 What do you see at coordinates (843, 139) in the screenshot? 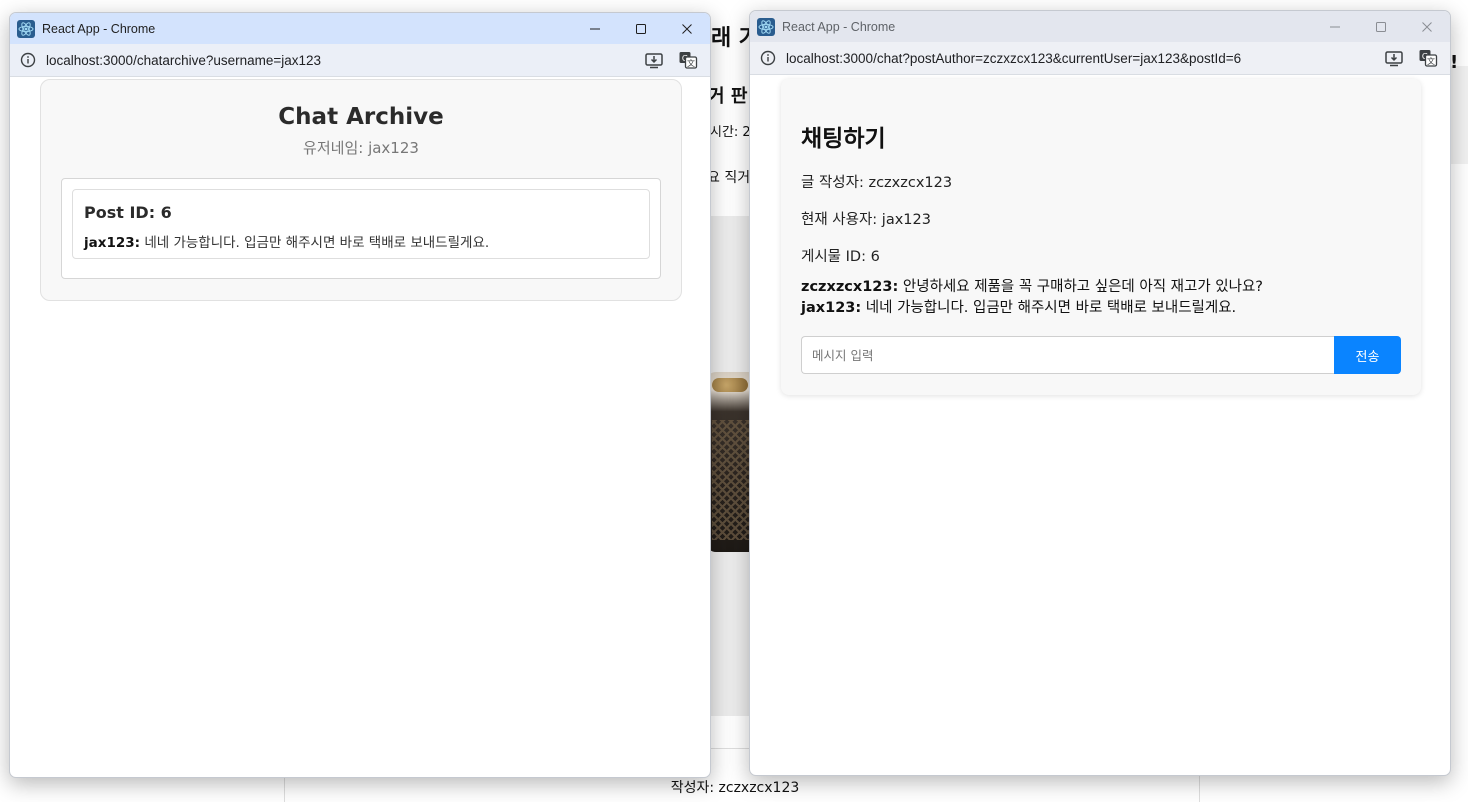
I see `chat-heading: 채팅하기` at bounding box center [843, 139].